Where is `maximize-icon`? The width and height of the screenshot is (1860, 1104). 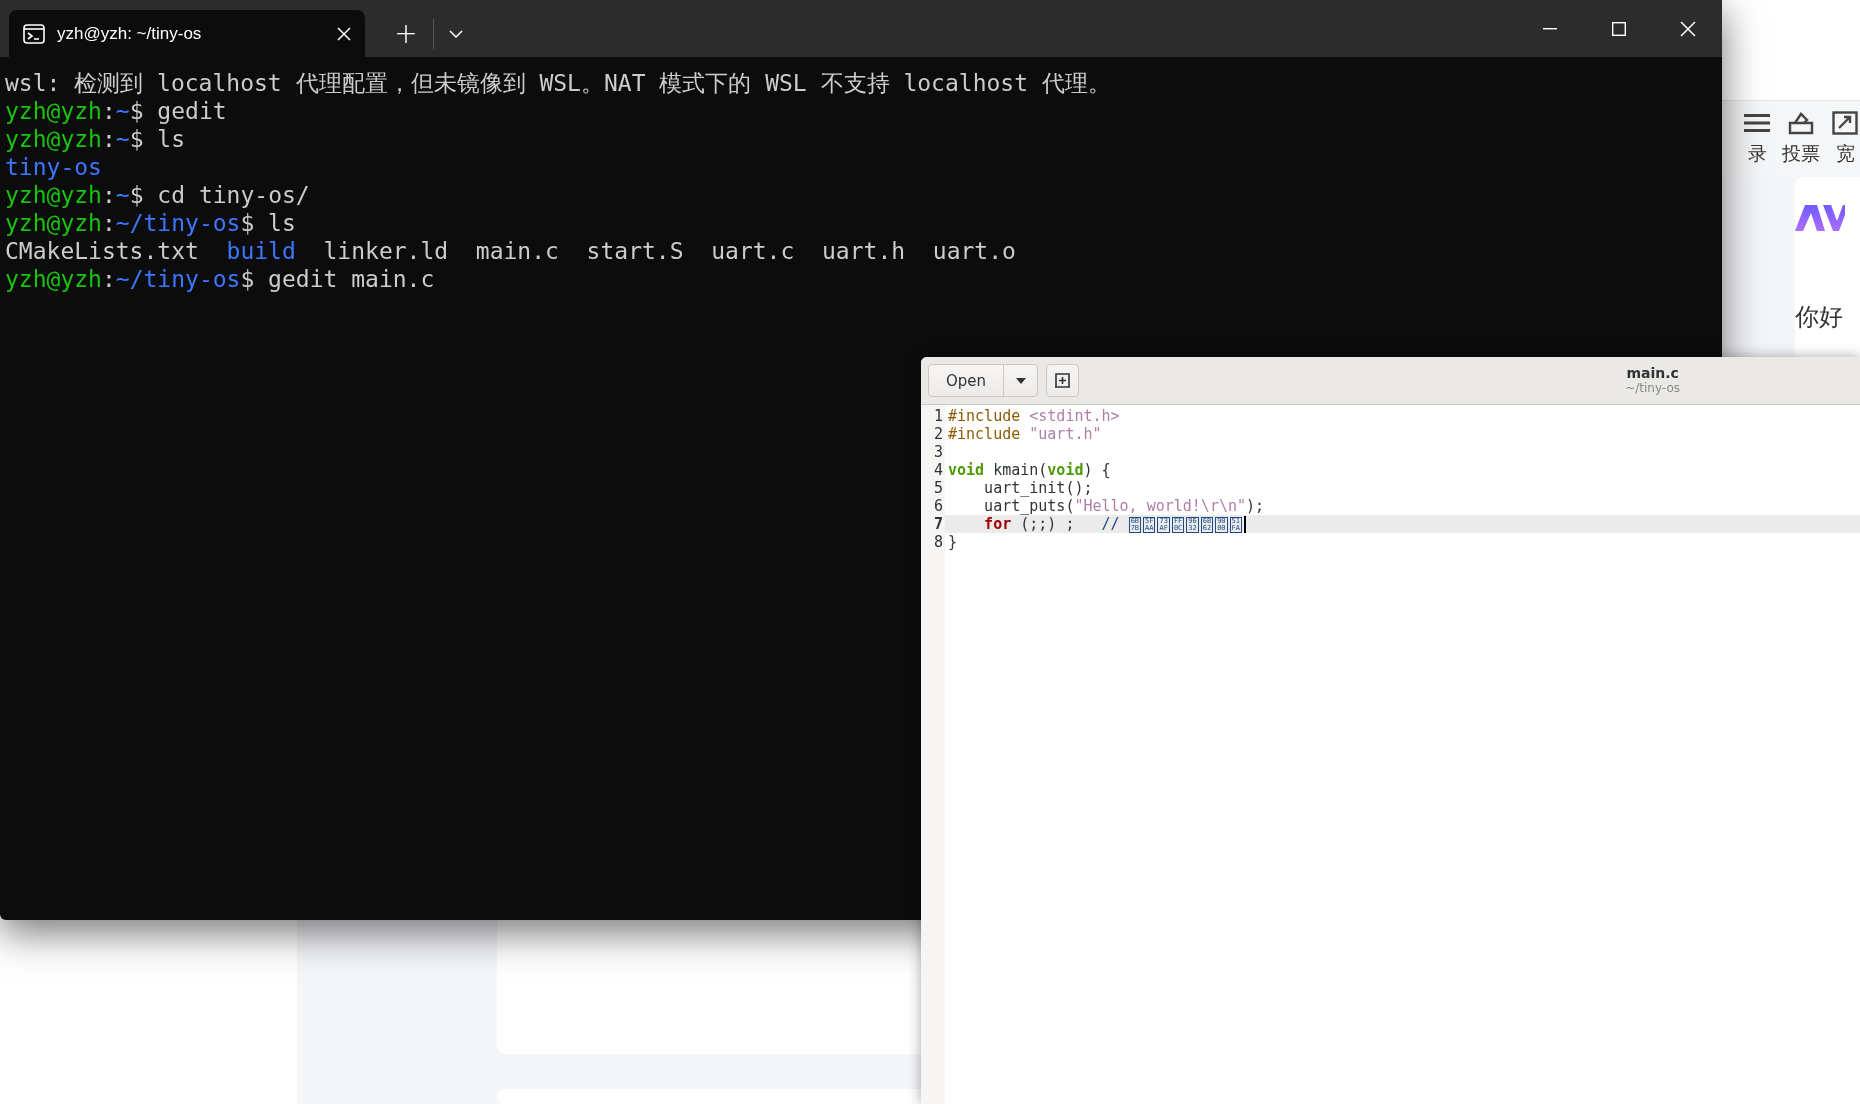
maximize-icon is located at coordinates (1618, 28).